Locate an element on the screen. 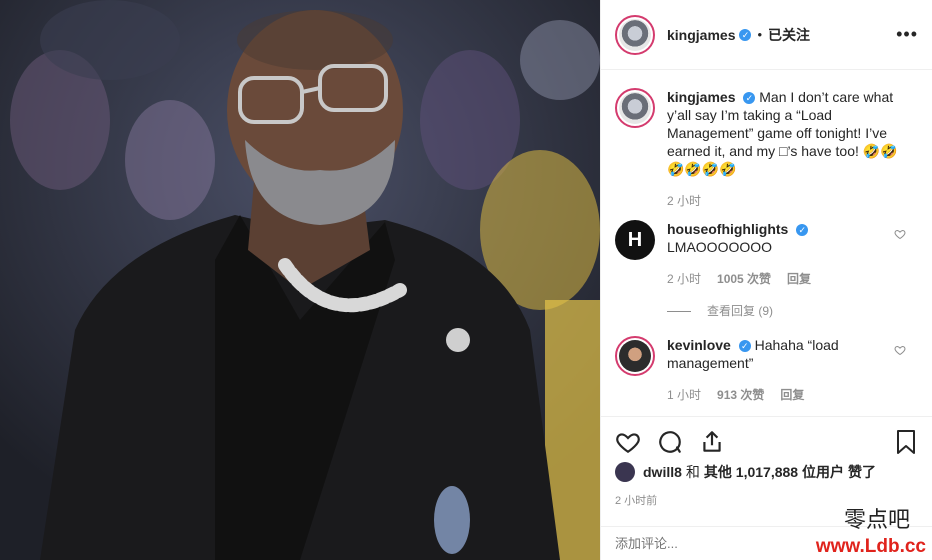  comment-likes: 1005 次赞 is located at coordinates (744, 279).